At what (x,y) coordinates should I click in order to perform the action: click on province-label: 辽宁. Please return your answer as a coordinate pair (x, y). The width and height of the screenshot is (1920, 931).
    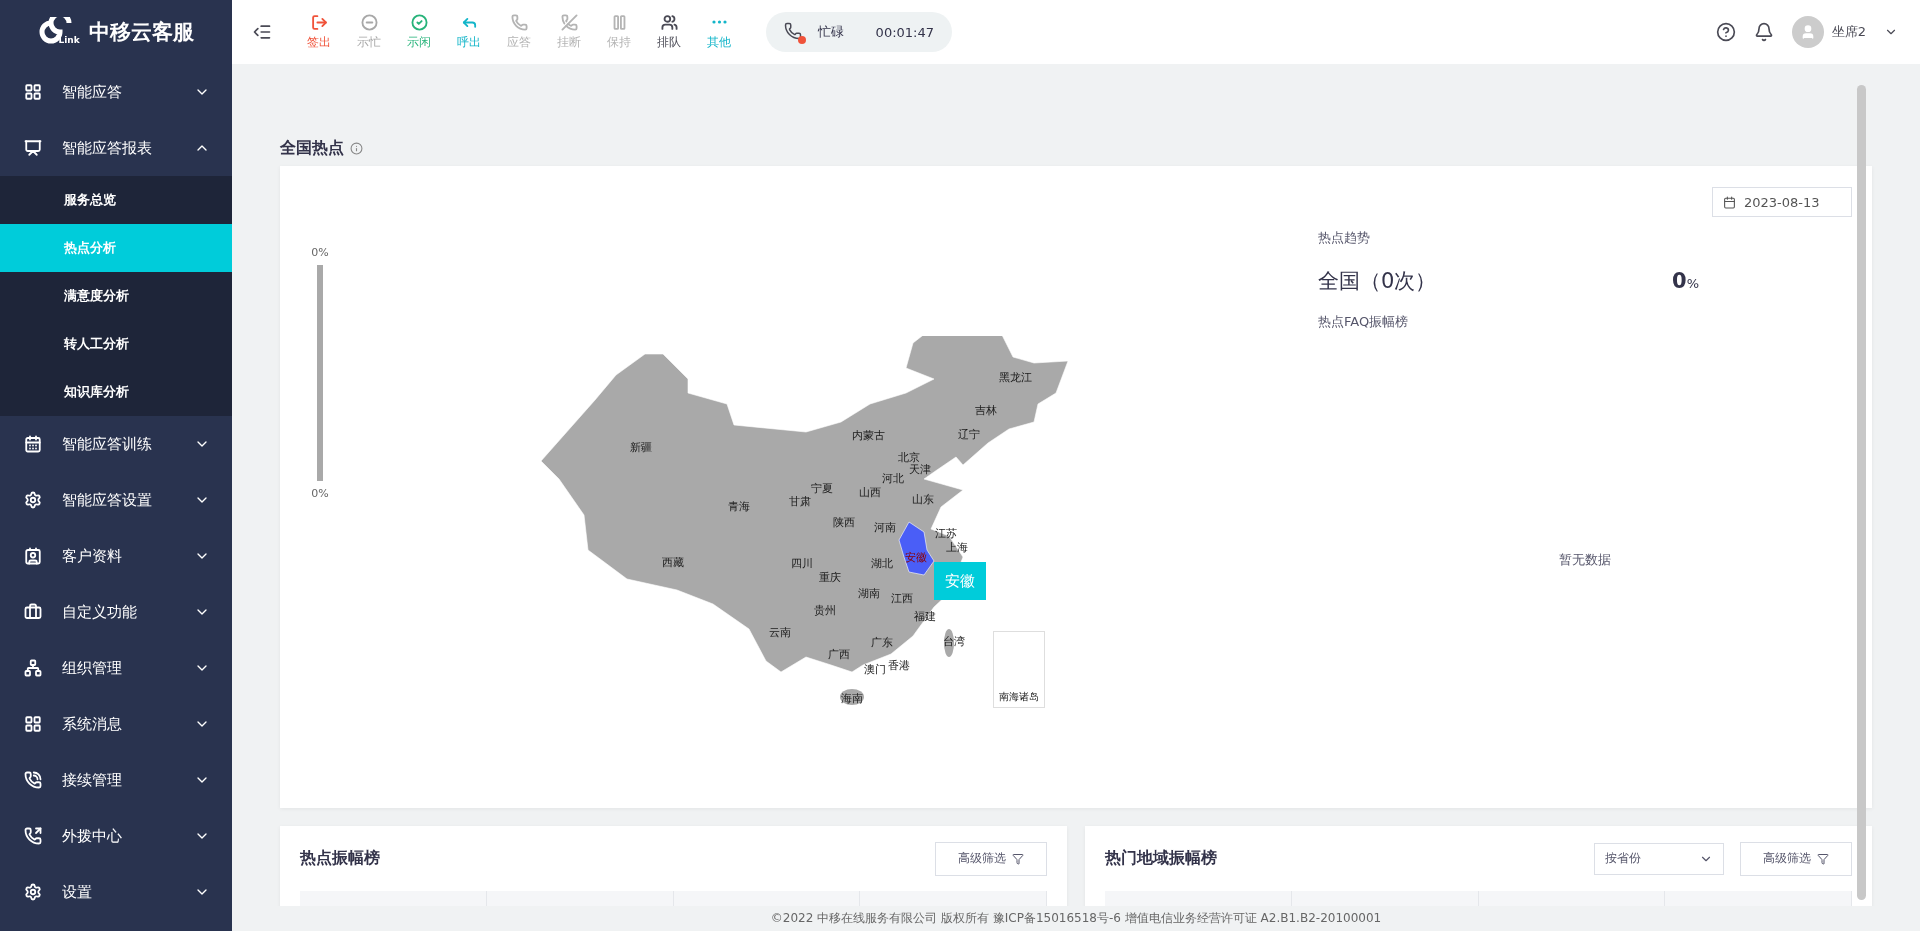
    Looking at the image, I should click on (969, 434).